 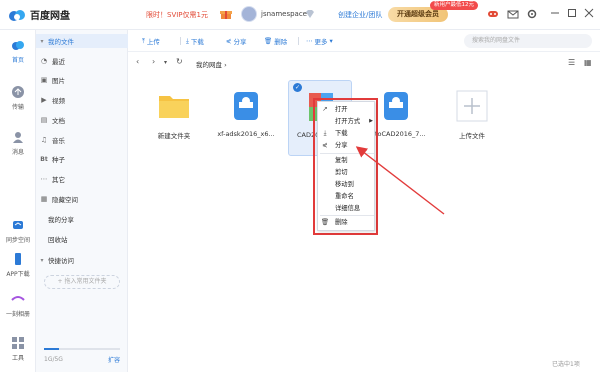 What do you see at coordinates (18, 225) in the screenshot?
I see `sync-space-icon` at bounding box center [18, 225].